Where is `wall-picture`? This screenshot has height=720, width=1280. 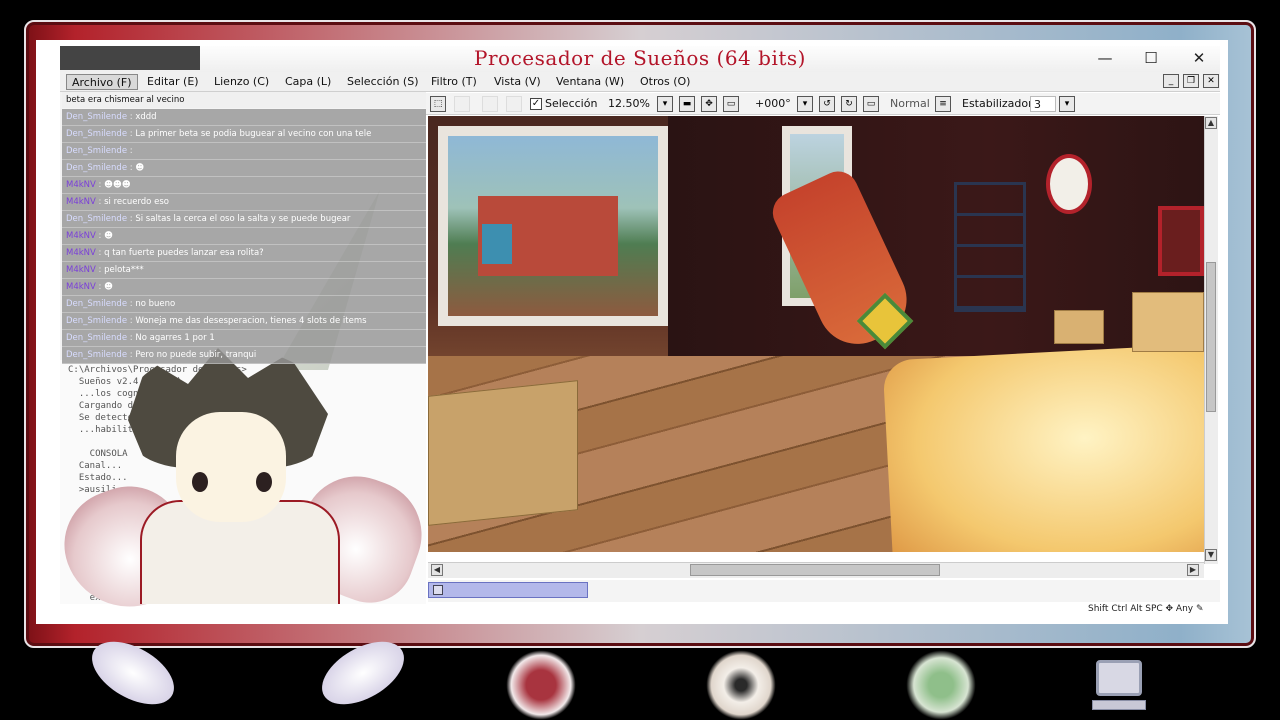
wall-picture is located at coordinates (1181, 241).